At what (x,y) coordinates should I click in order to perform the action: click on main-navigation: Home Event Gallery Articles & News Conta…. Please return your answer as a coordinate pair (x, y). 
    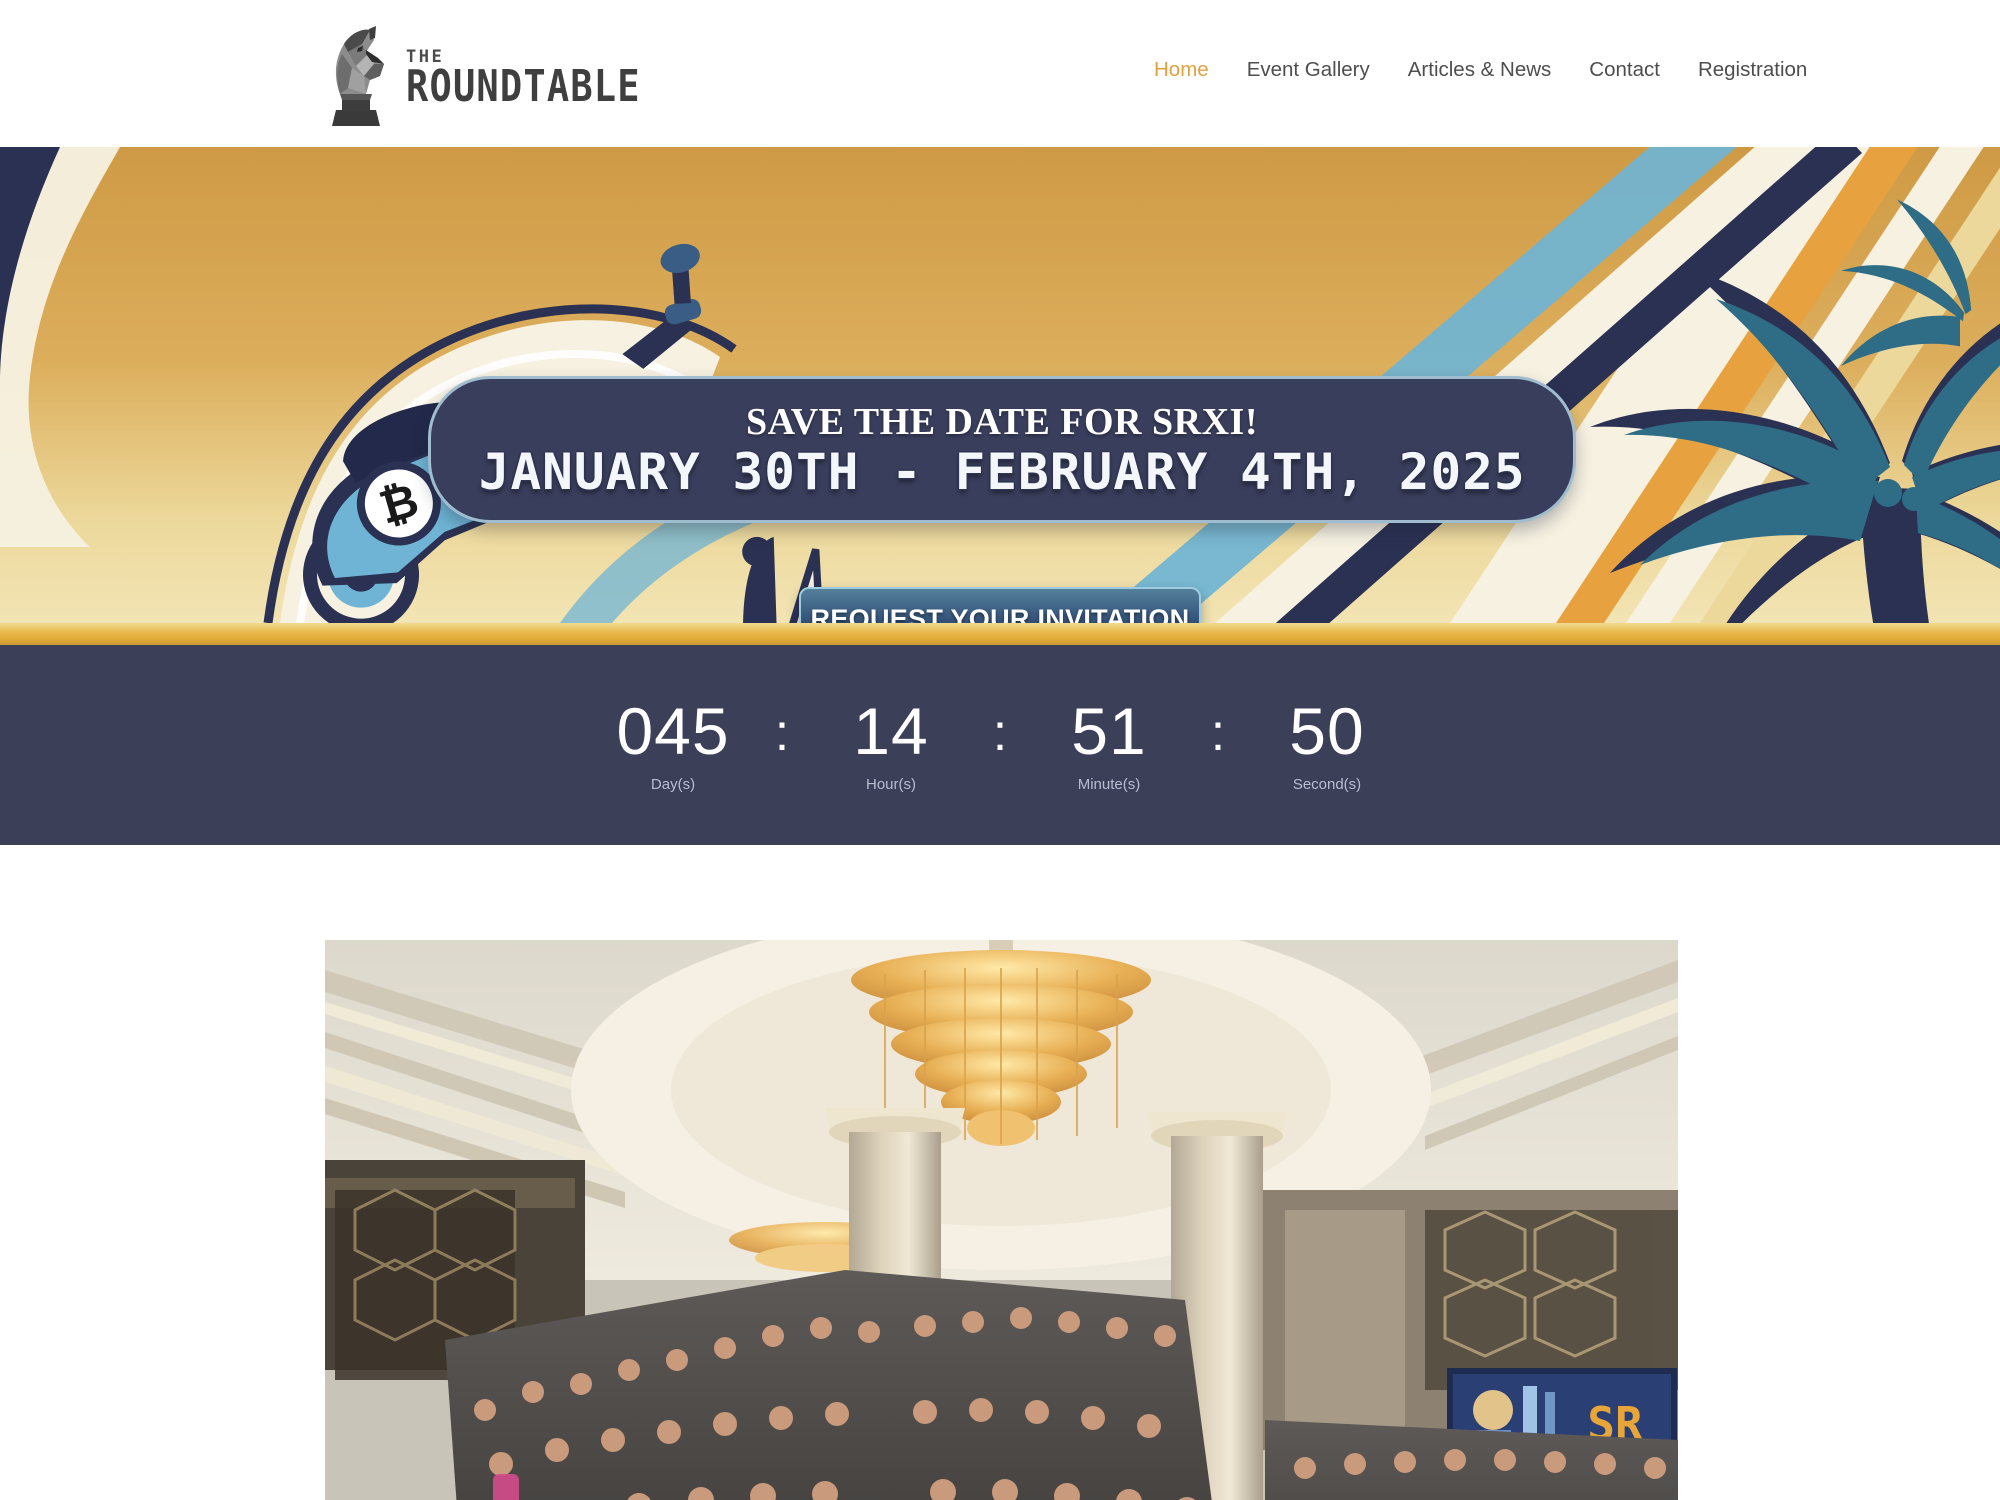
    Looking at the image, I should click on (1480, 70).